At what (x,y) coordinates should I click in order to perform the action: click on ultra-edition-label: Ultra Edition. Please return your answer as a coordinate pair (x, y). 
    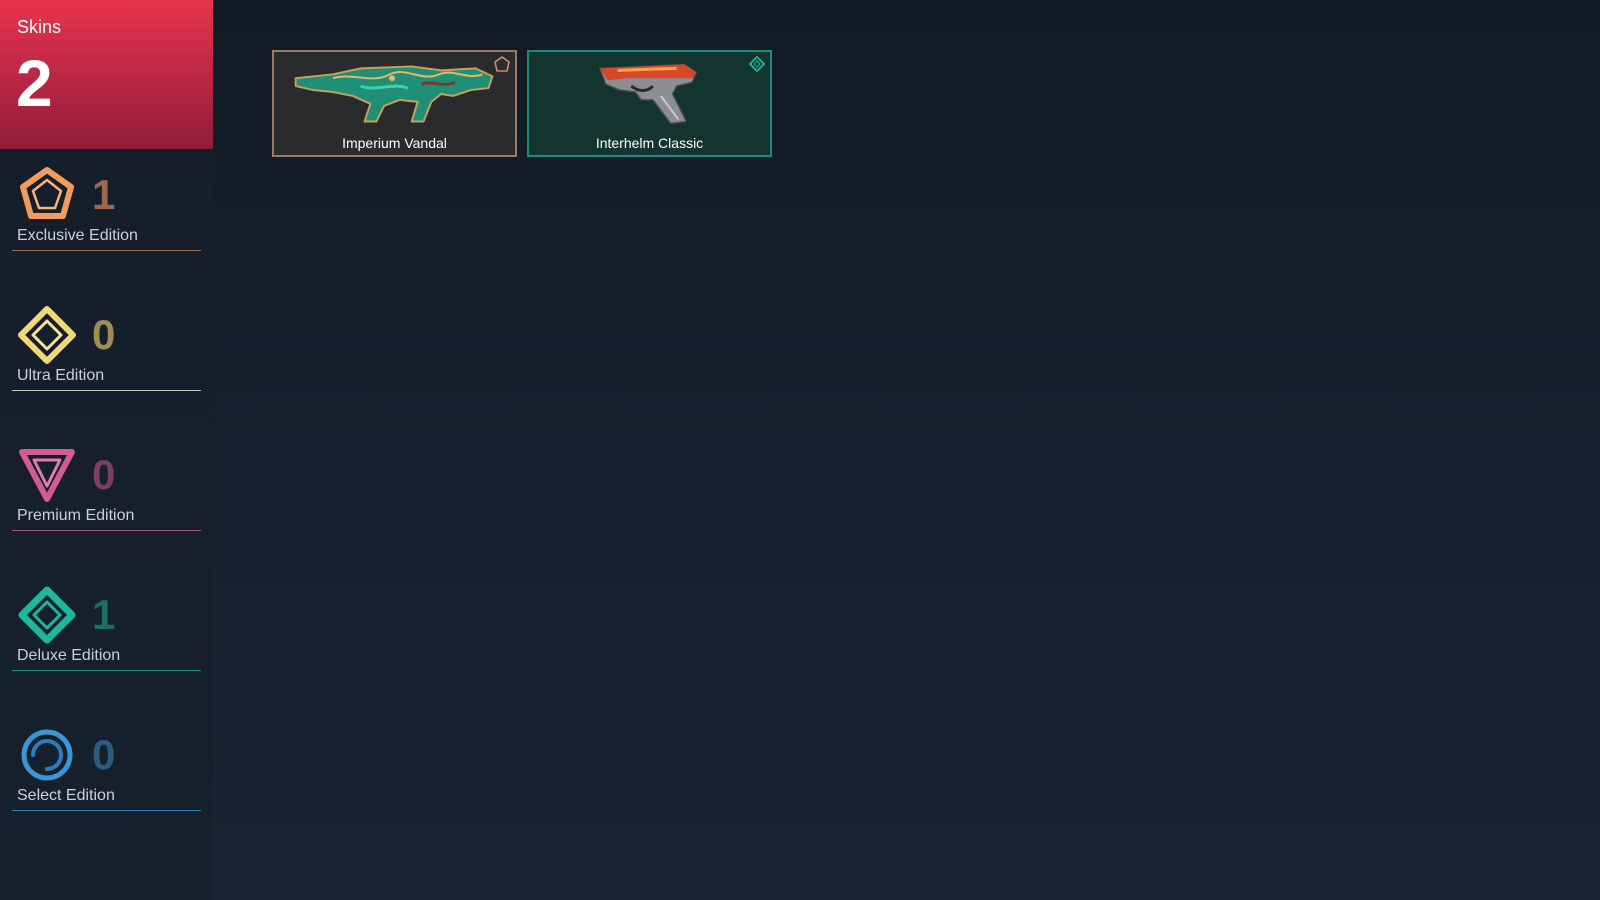
    Looking at the image, I should click on (61, 375).